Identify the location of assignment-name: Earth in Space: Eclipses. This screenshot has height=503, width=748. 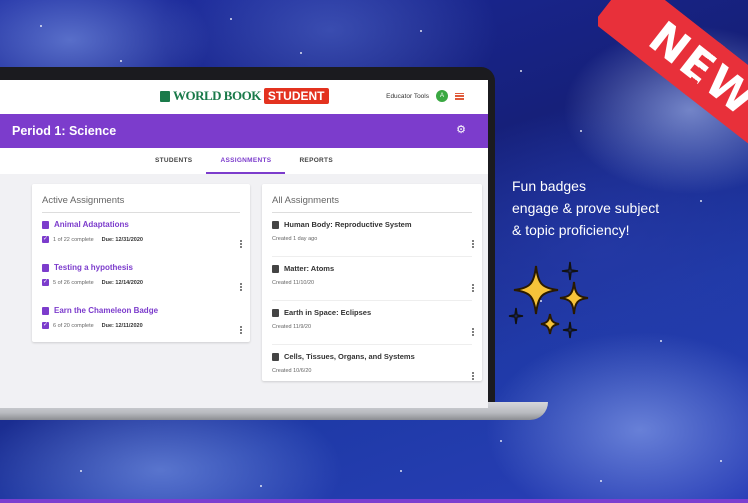
(327, 312).